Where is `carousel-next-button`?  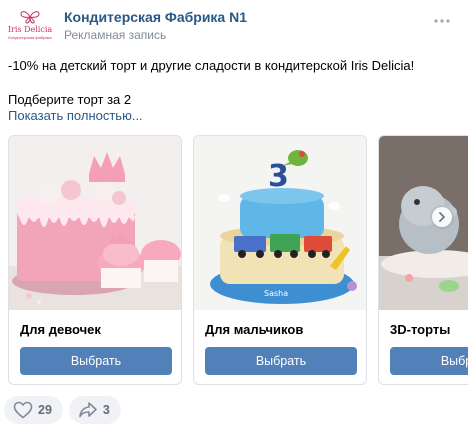
carousel-next-button is located at coordinates (442, 217).